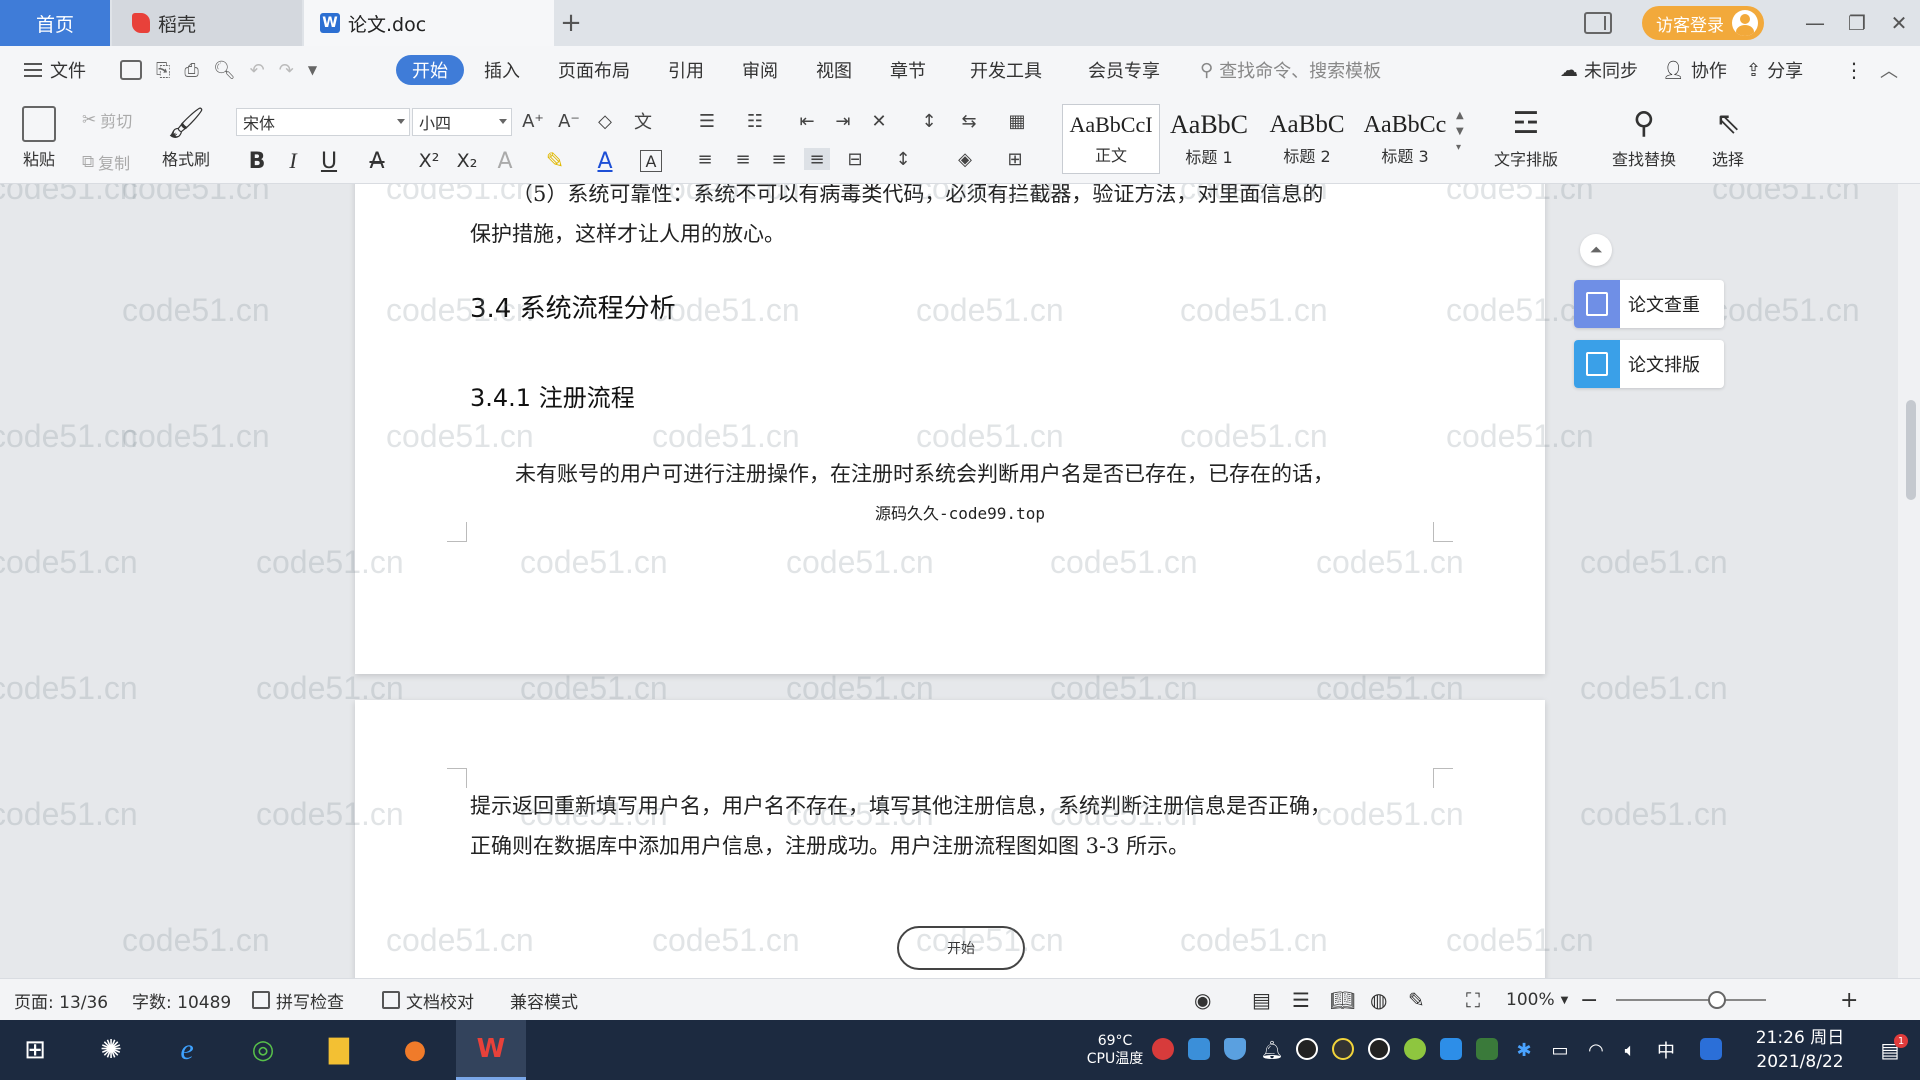 The width and height of the screenshot is (1920, 1080). Describe the element at coordinates (1854, 70) in the screenshot. I see `more-icon: ⋮` at that location.